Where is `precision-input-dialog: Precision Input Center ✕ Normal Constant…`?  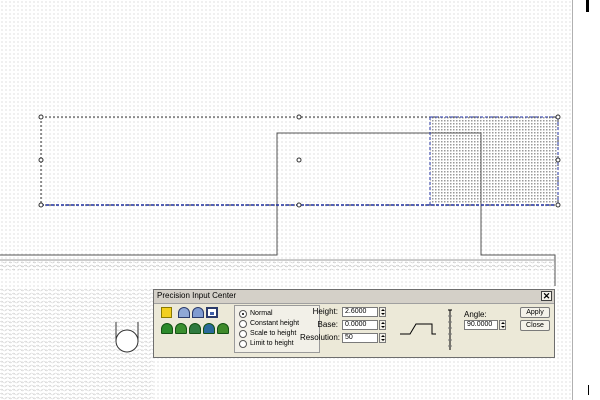
precision-input-dialog: Precision Input Center ✕ Normal Constant… is located at coordinates (354, 323).